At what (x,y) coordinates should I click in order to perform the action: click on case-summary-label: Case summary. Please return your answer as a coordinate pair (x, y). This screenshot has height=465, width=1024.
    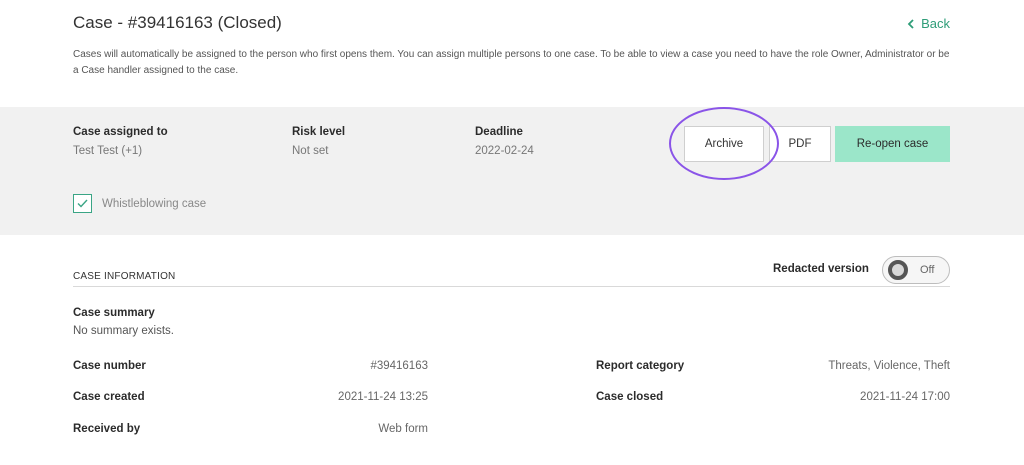
    Looking at the image, I should click on (114, 313).